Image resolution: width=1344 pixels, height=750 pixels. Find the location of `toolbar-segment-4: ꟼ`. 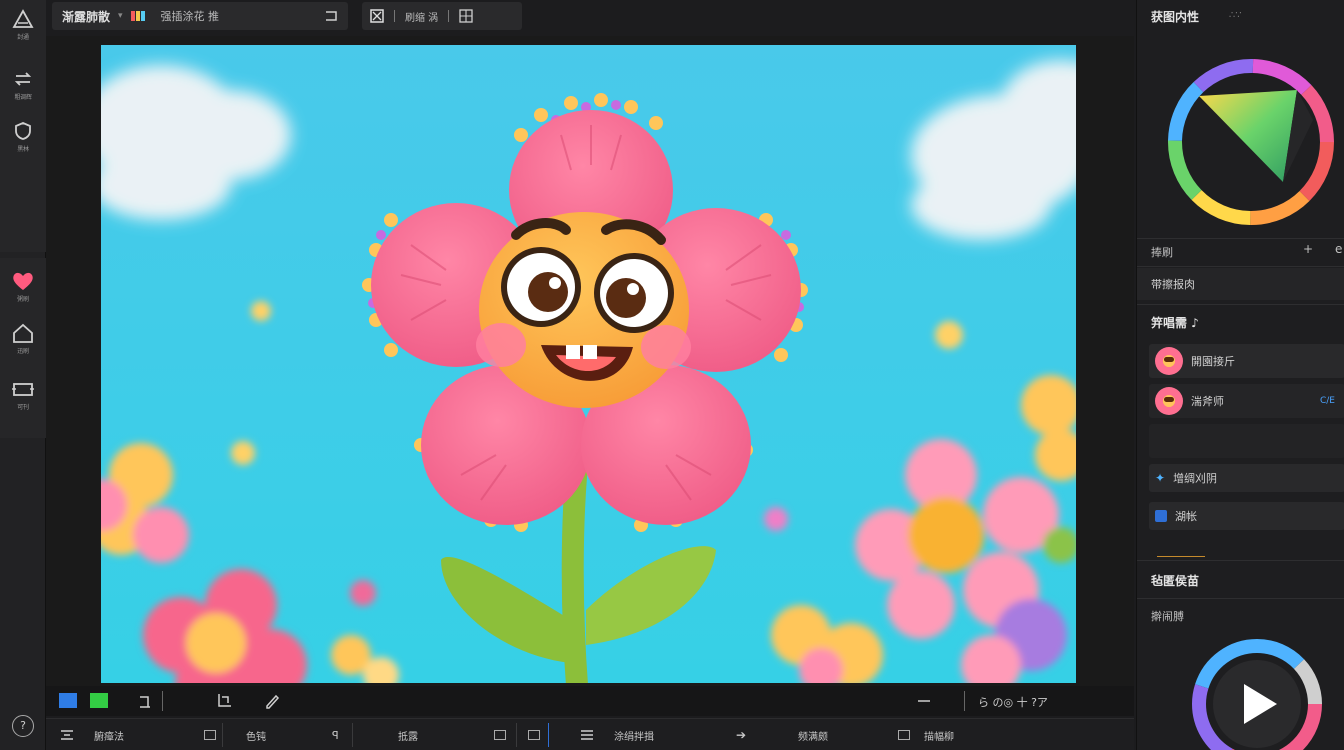

toolbar-segment-4: ꟼ is located at coordinates (335, 735).